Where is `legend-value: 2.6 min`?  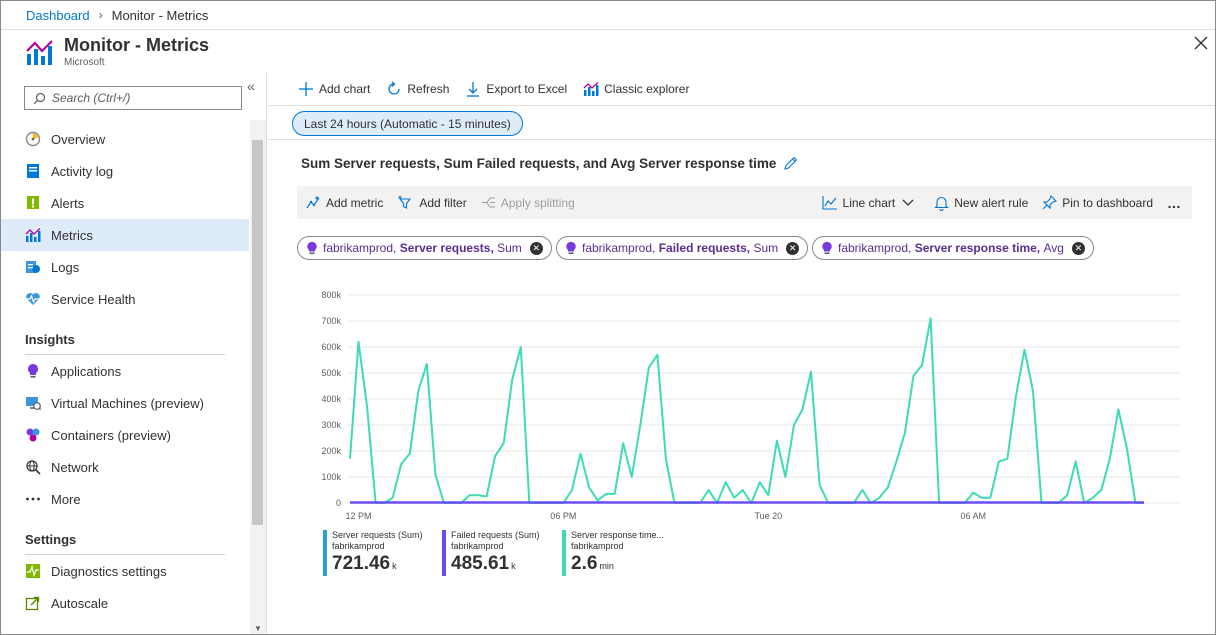
legend-value: 2.6 min is located at coordinates (626, 564).